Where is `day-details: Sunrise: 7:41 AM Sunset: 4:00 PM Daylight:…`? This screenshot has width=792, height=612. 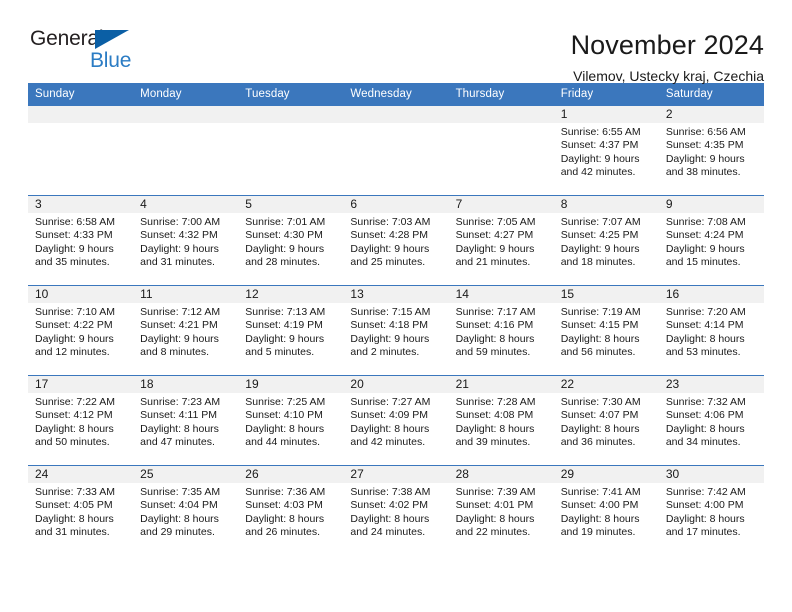 day-details: Sunrise: 7:41 AM Sunset: 4:00 PM Daylight:… is located at coordinates (606, 511).